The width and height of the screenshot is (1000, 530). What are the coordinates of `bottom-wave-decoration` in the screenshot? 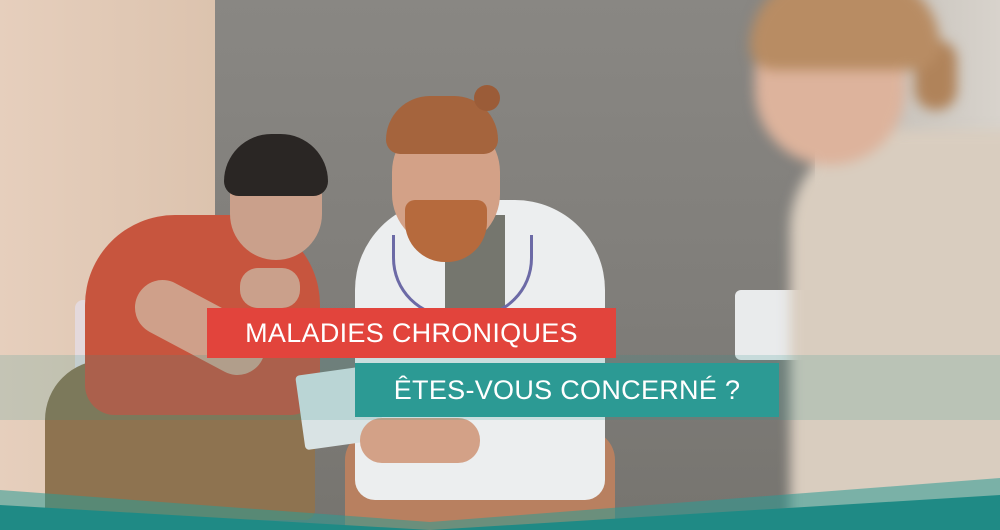 It's located at (500, 504).